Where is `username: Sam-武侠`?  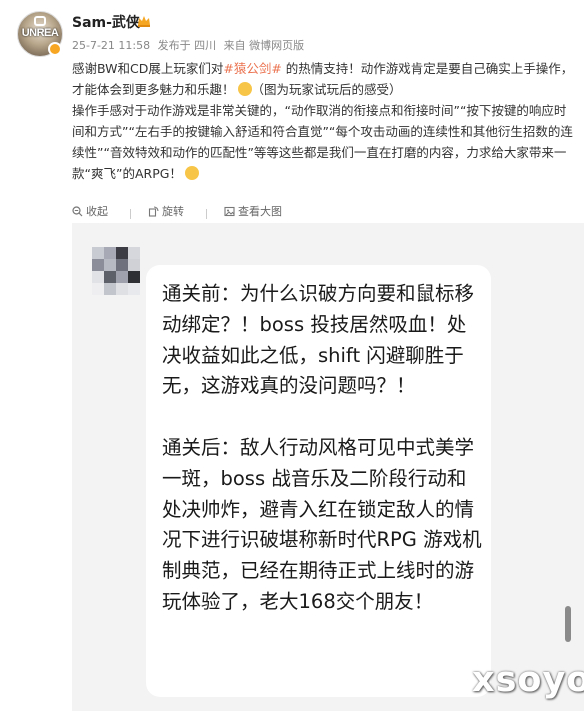 username: Sam-武侠 is located at coordinates (106, 22).